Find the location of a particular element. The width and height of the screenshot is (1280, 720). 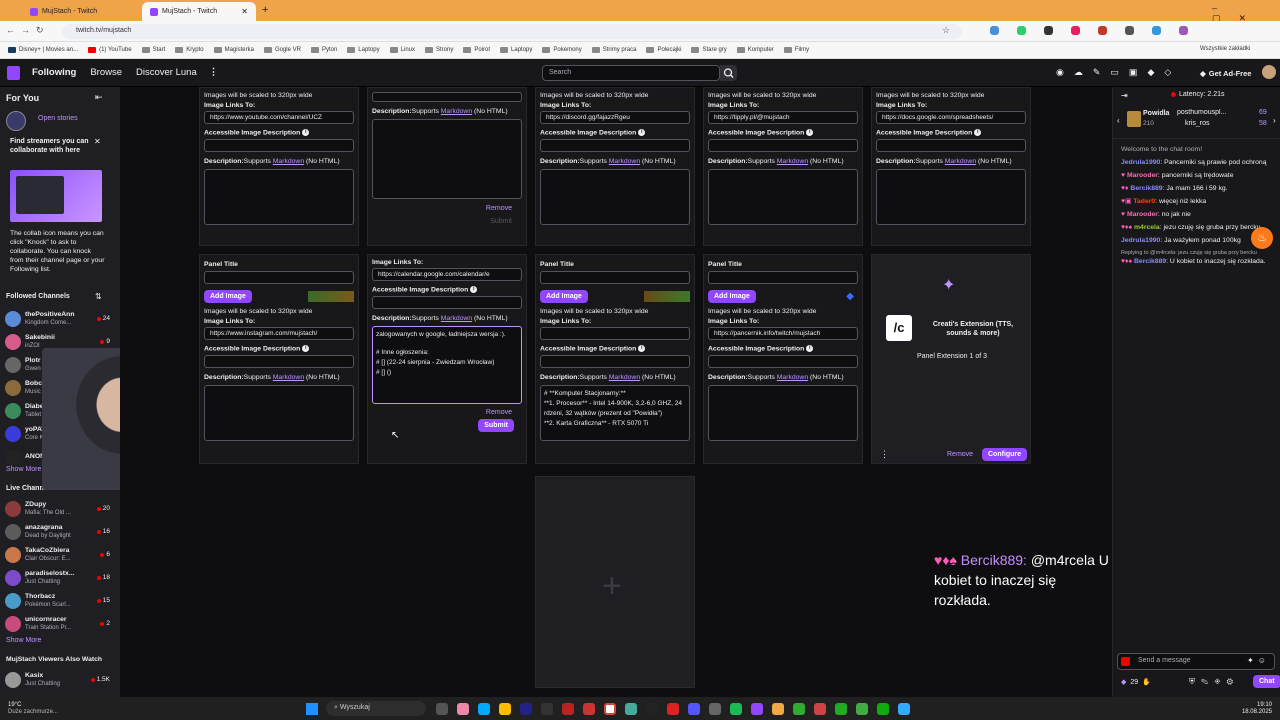

spotify-icon is located at coordinates (736, 708).